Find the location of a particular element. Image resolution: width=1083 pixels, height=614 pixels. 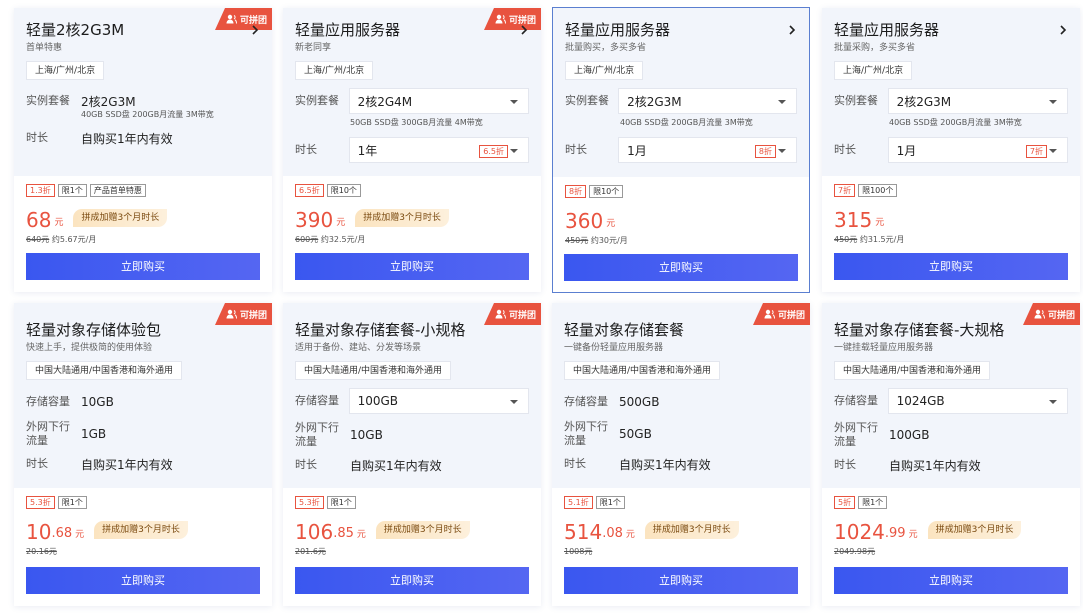

discount-tags: 5.1折 限1个 is located at coordinates (681, 502).